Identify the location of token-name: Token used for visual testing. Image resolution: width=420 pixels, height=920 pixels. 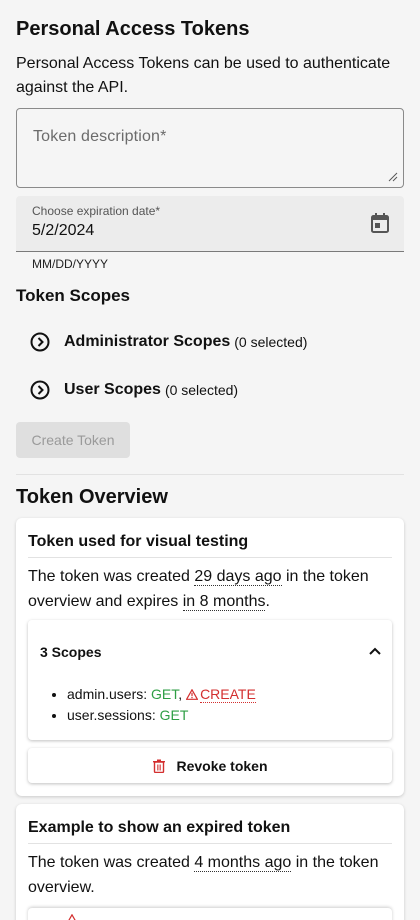
(210, 538).